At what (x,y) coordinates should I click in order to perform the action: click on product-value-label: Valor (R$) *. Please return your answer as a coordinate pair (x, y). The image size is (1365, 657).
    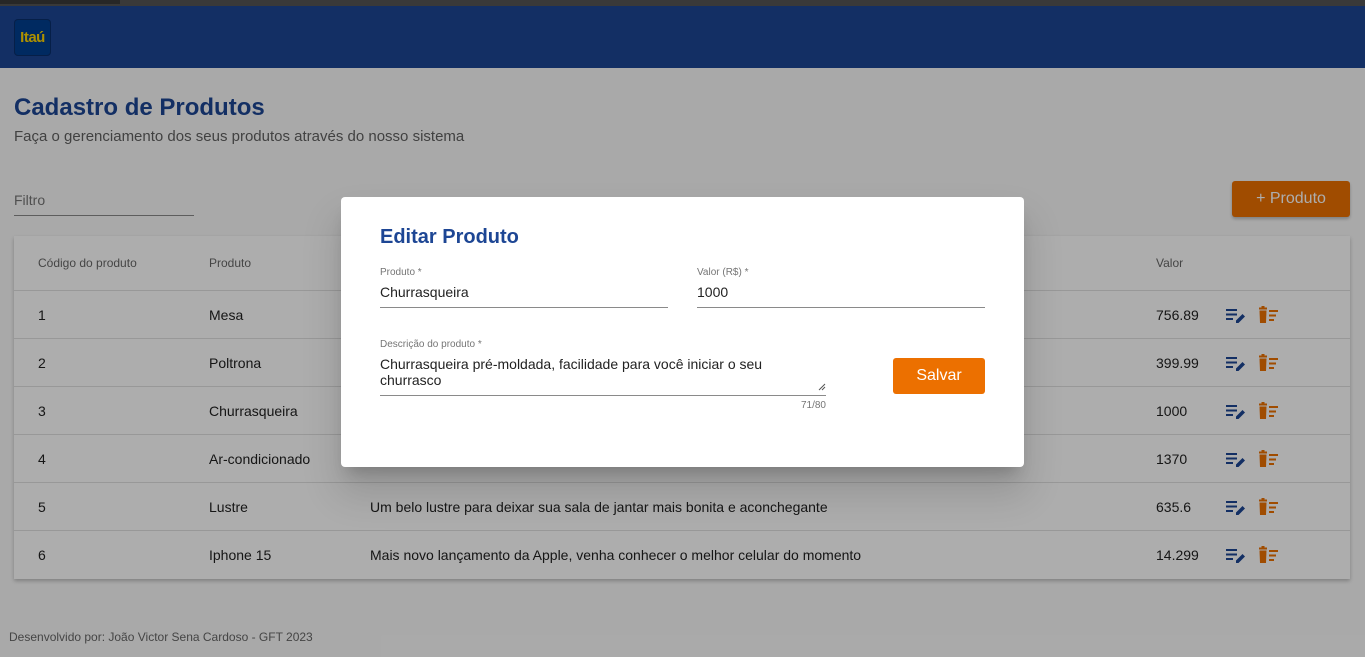
    Looking at the image, I should click on (723, 272).